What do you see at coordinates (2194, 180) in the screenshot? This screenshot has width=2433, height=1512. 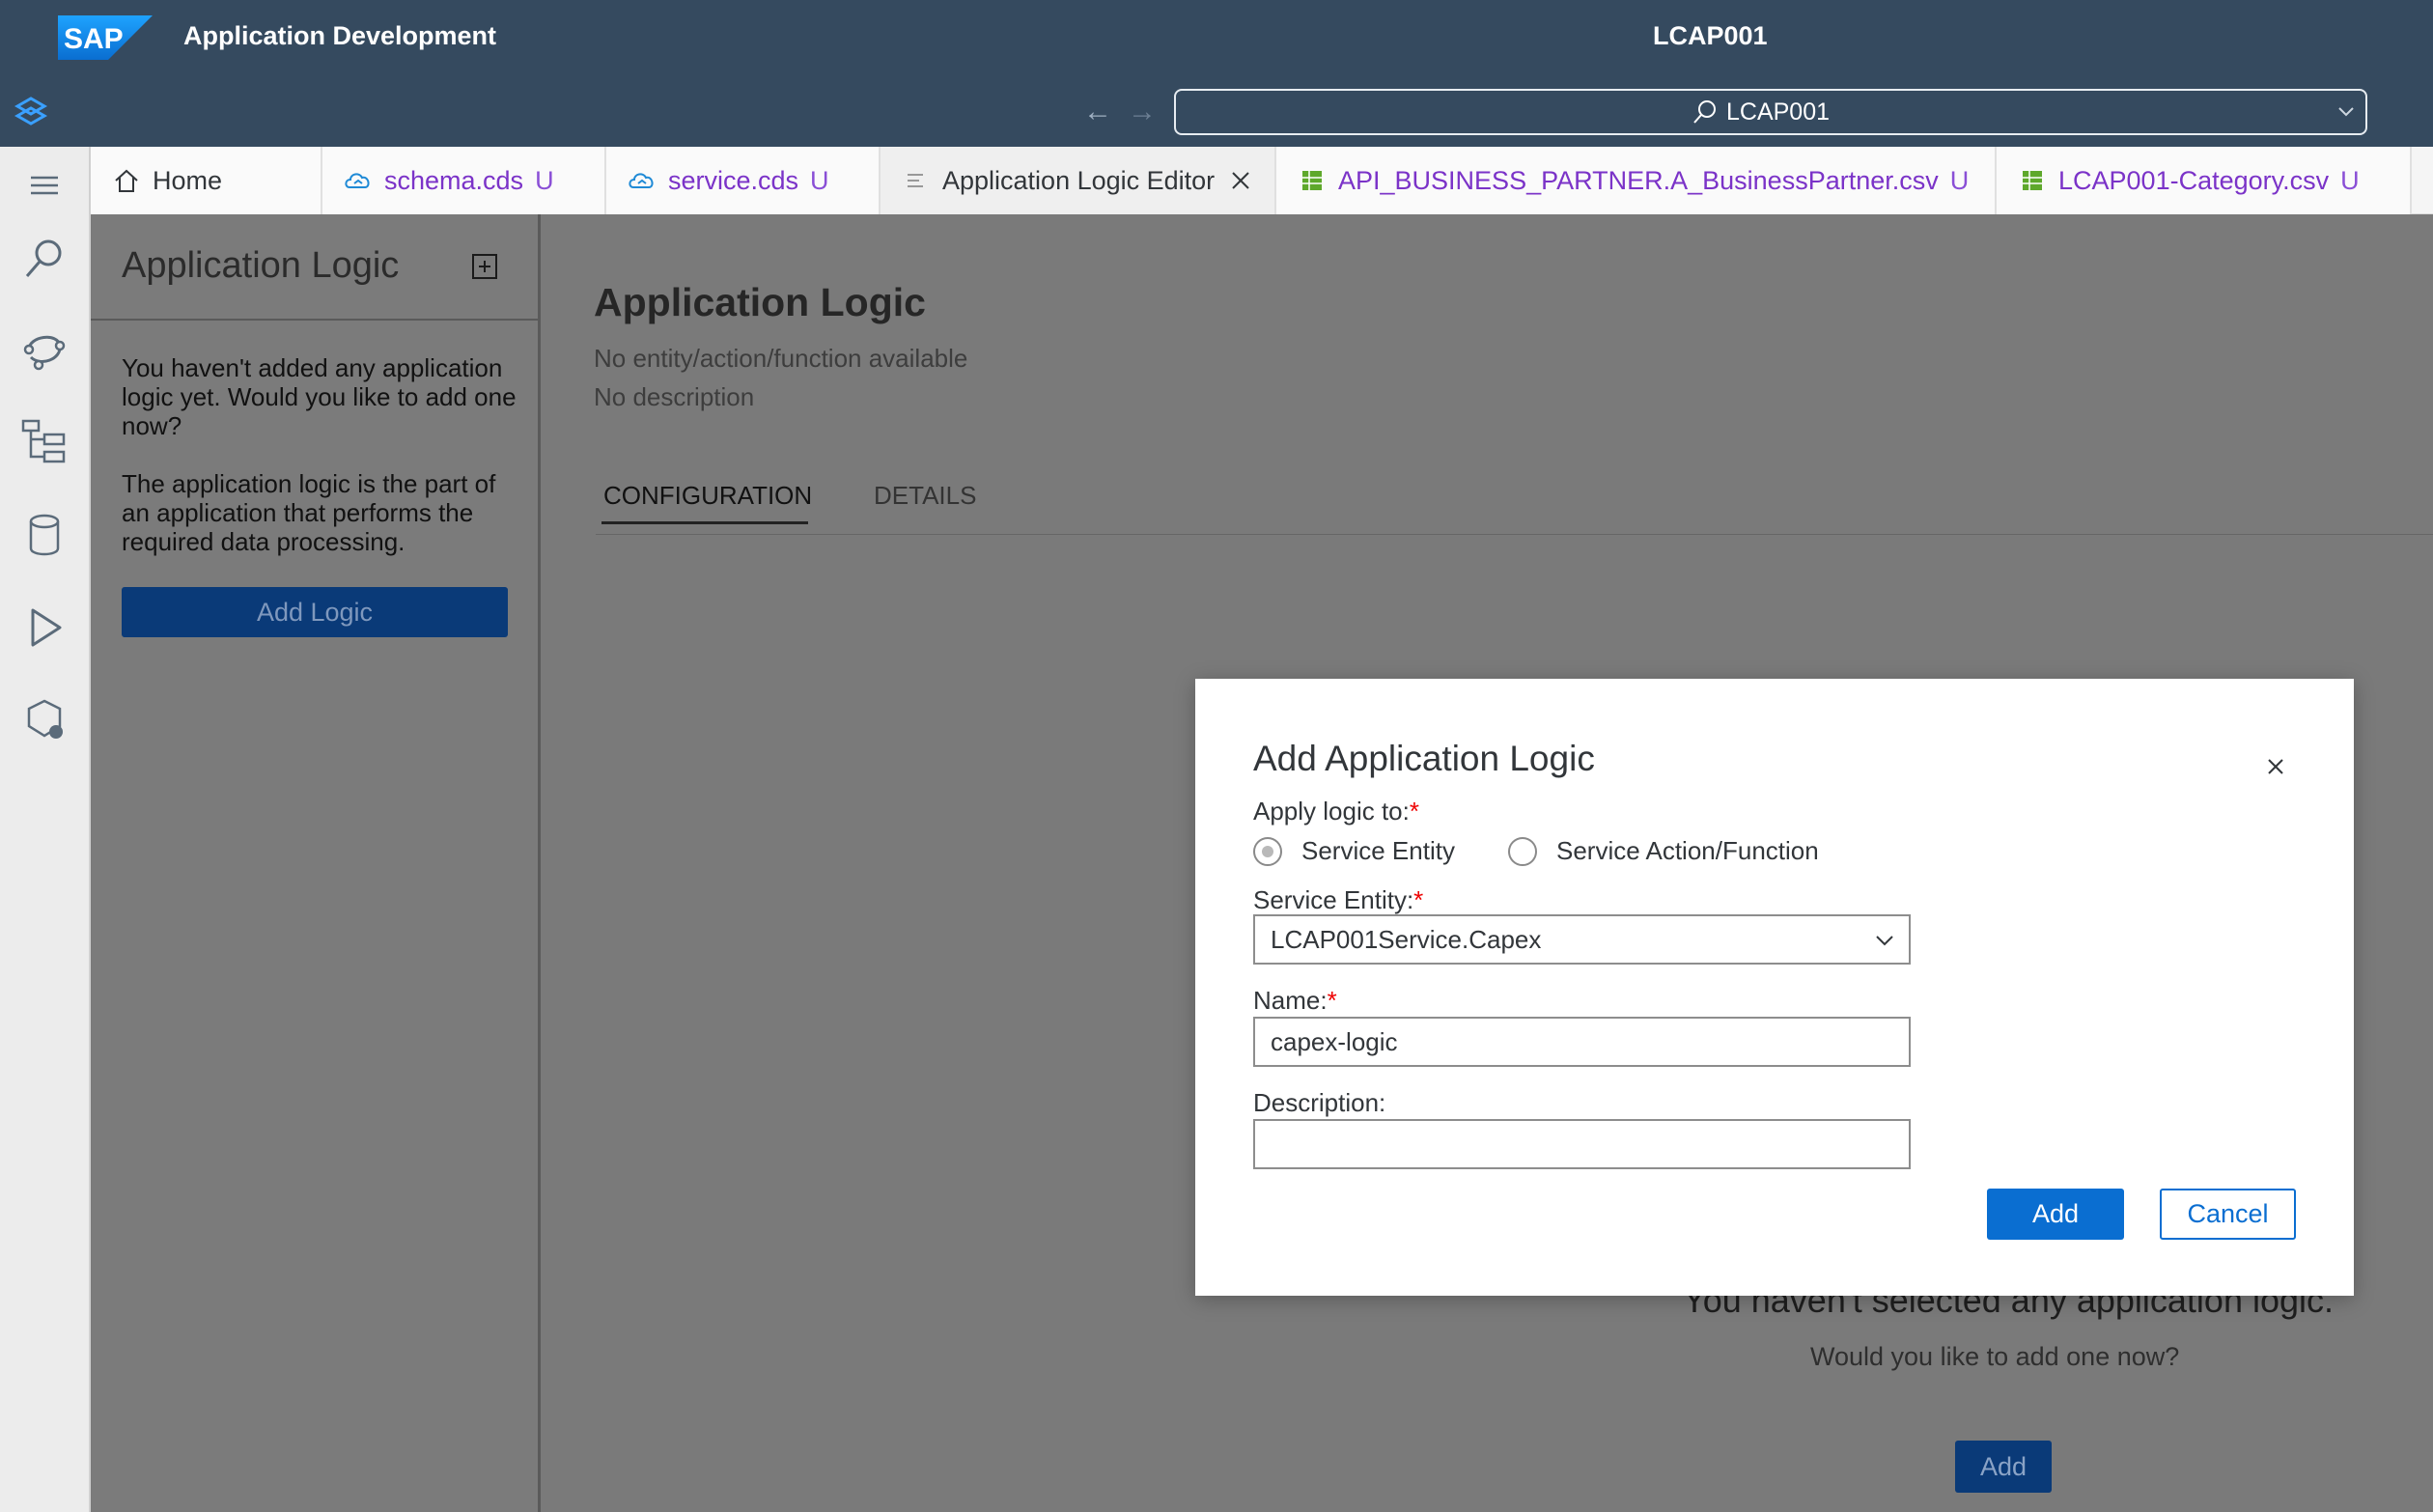 I see `tab-label: LCAP001-Category.csv` at bounding box center [2194, 180].